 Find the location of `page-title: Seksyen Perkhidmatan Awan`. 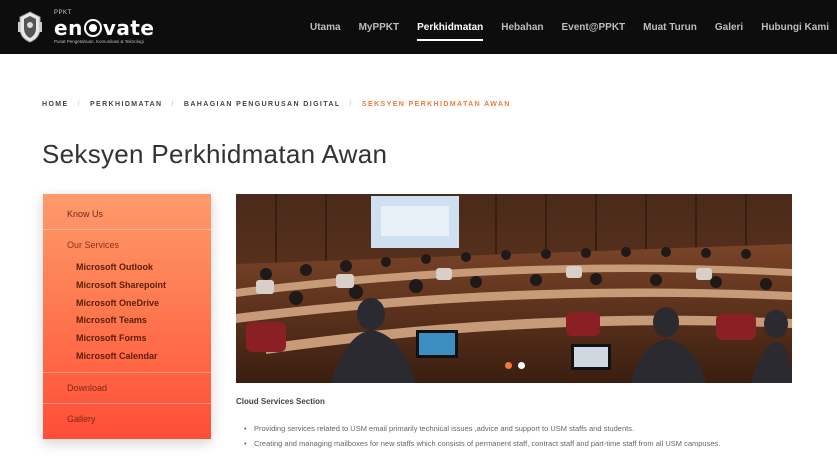

page-title: Seksyen Perkhidmatan Awan is located at coordinates (215, 154).